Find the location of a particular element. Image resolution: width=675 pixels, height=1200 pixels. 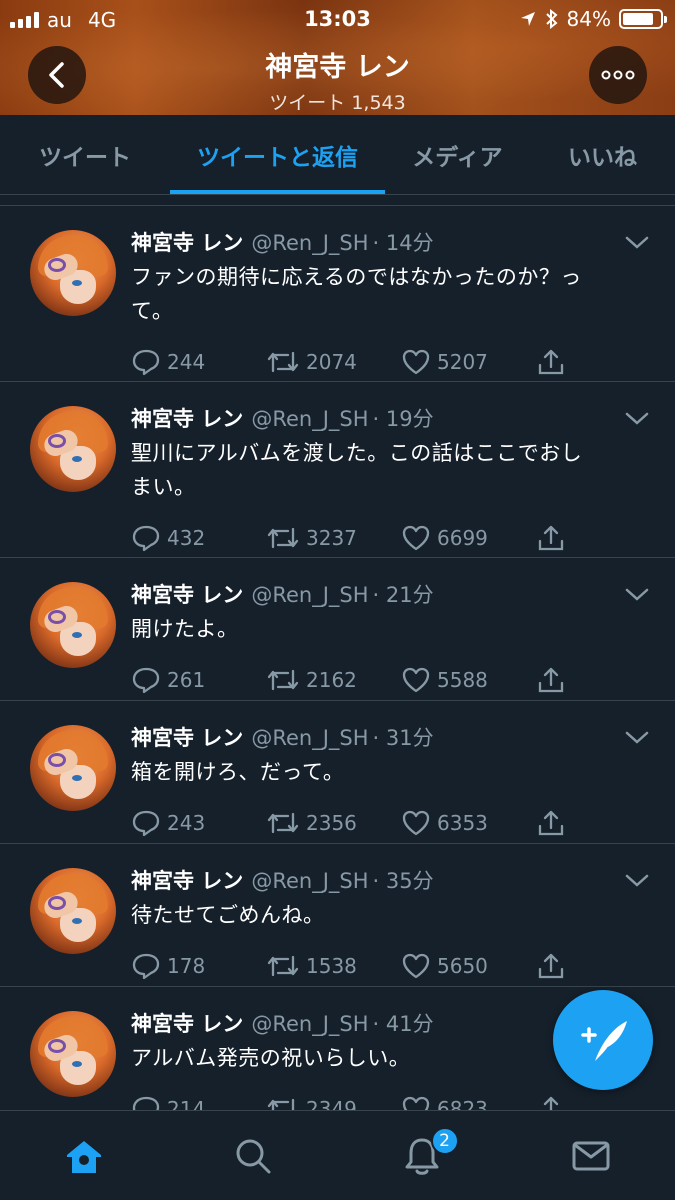

nav-messages is located at coordinates (590, 1155).